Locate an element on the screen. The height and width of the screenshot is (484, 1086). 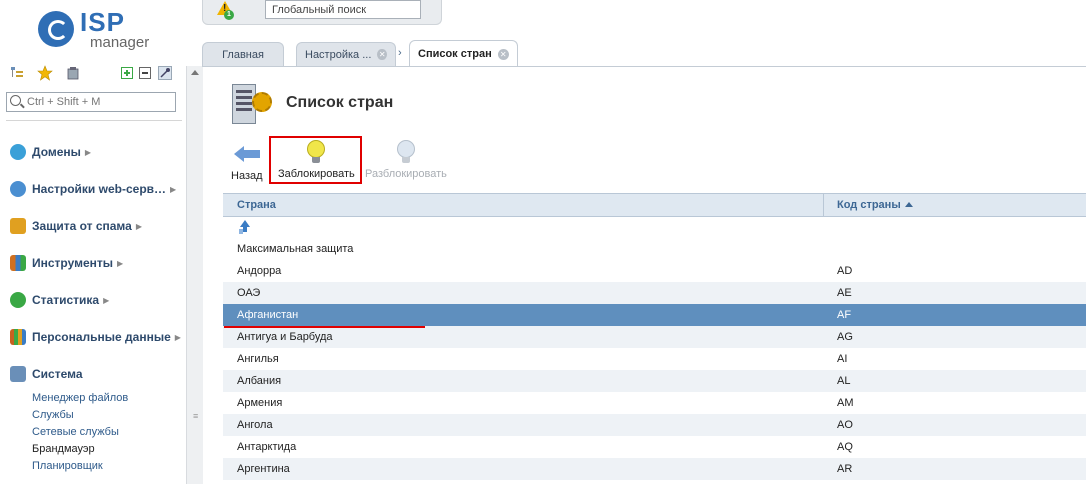
sidebar-item-label: Персональные данные is located at coordinates (101, 337).